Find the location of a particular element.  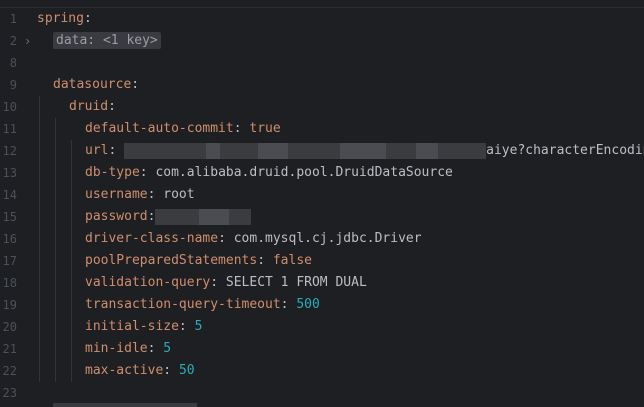

yaml-value: root is located at coordinates (179, 194).